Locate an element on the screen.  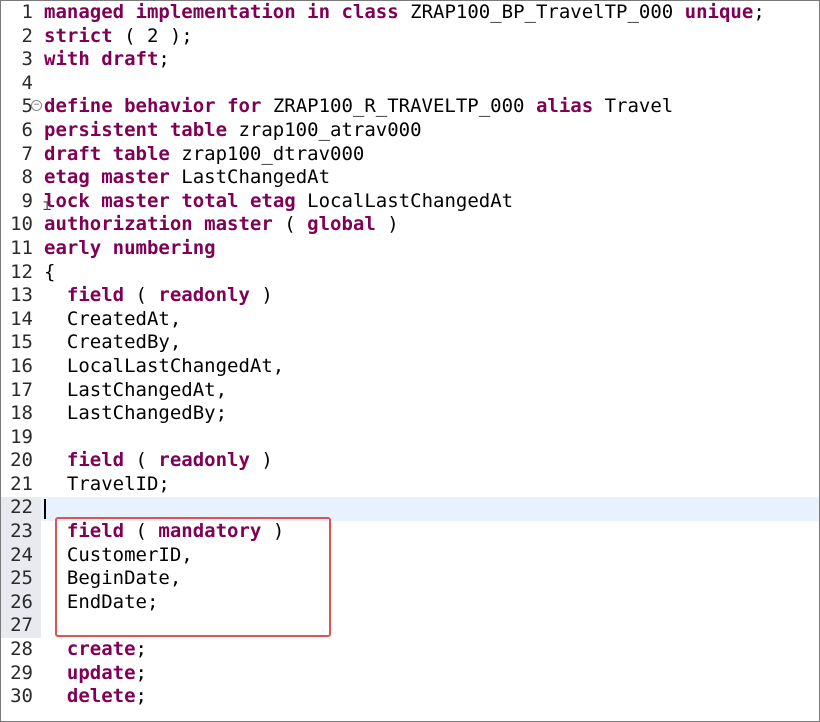
text-token: LastChangedAt is located at coordinates (250, 177).